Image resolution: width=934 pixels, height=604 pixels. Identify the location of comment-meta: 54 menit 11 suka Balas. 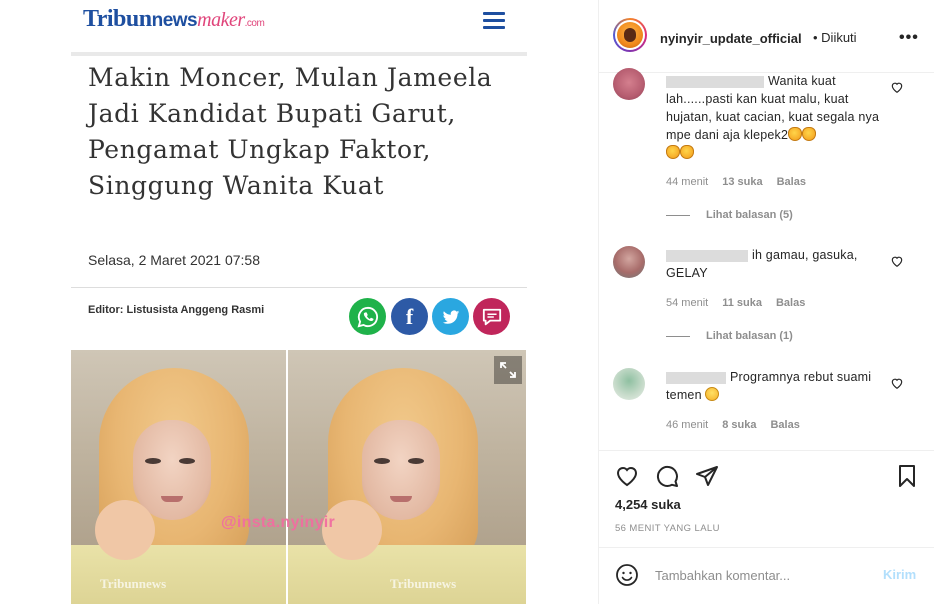
(742, 303).